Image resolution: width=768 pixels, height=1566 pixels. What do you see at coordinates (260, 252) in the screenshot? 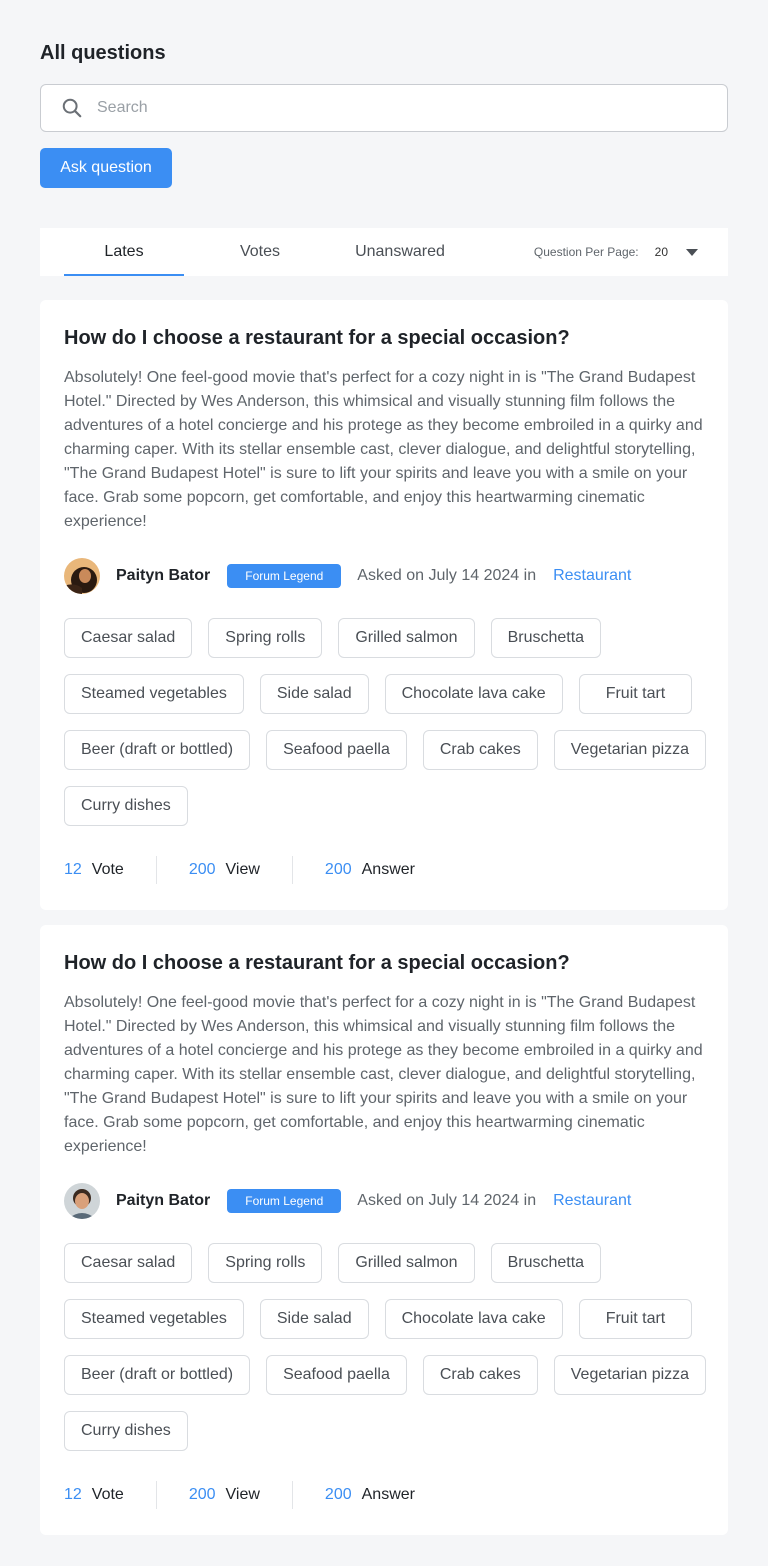
I see `tab-votes: Votes` at bounding box center [260, 252].